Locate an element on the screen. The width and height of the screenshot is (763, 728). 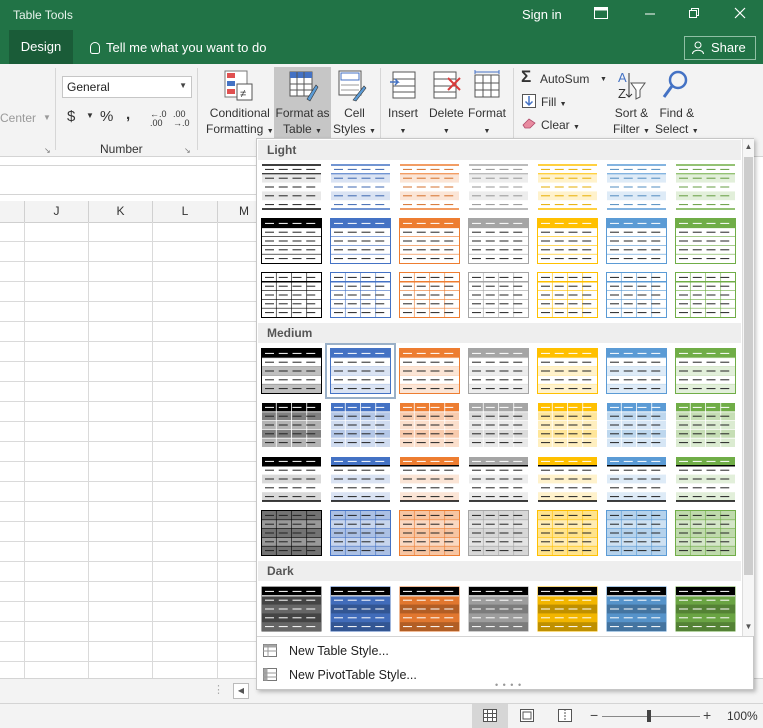
find-select-button: Find & Select ▼ is located at coordinates (677, 122).